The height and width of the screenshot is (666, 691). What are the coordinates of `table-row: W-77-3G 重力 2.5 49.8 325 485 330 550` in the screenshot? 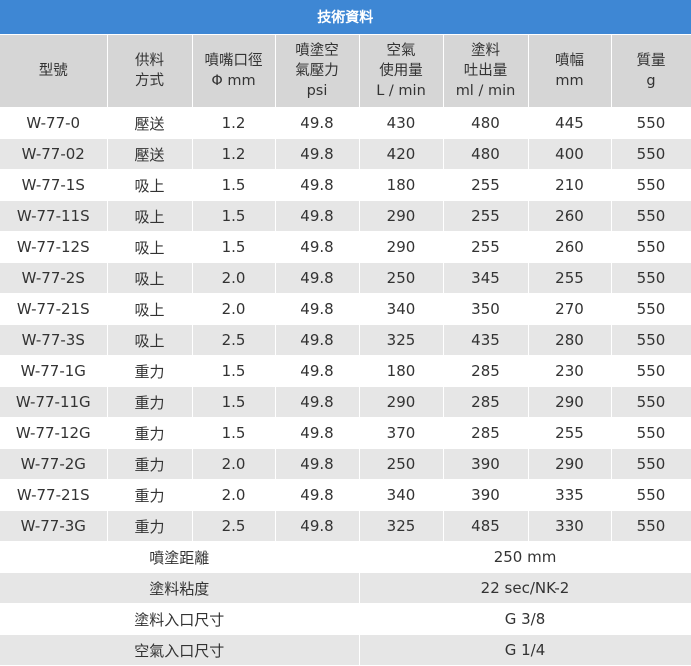 It's located at (345, 526).